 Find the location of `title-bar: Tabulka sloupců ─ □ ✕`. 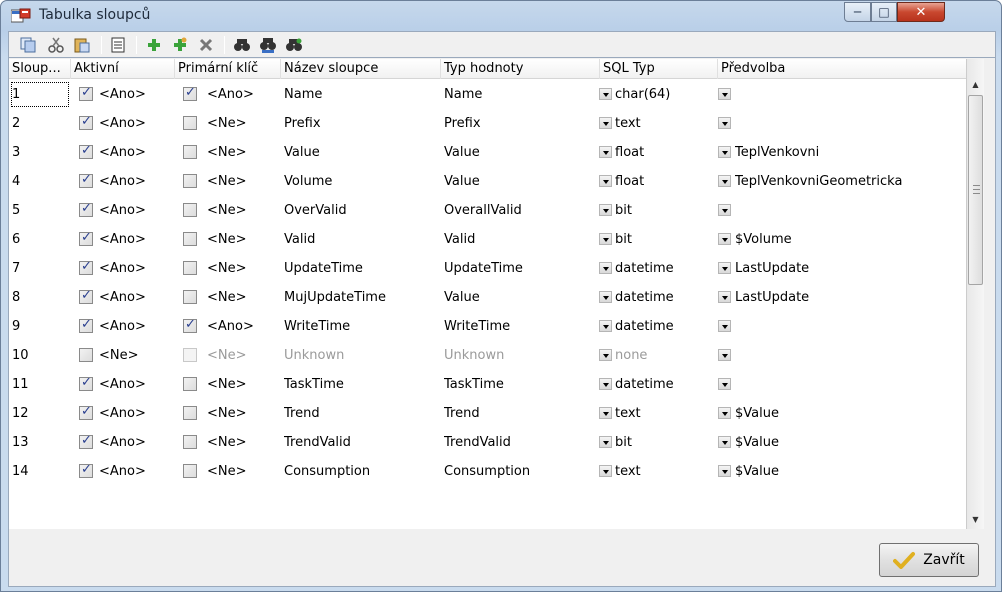

title-bar: Tabulka sloupců ─ □ ✕ is located at coordinates (501, 16).